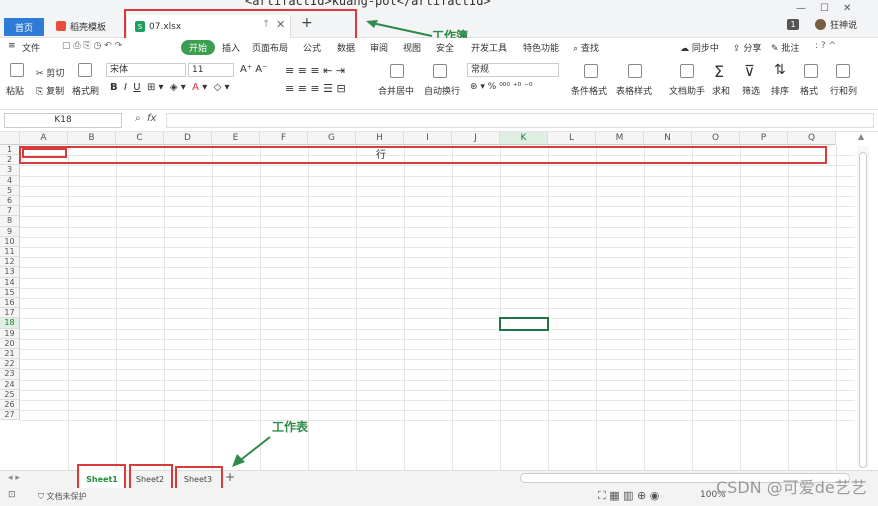 This screenshot has height=506, width=878. I want to click on menu-search: ⌕ 查找, so click(586, 47).